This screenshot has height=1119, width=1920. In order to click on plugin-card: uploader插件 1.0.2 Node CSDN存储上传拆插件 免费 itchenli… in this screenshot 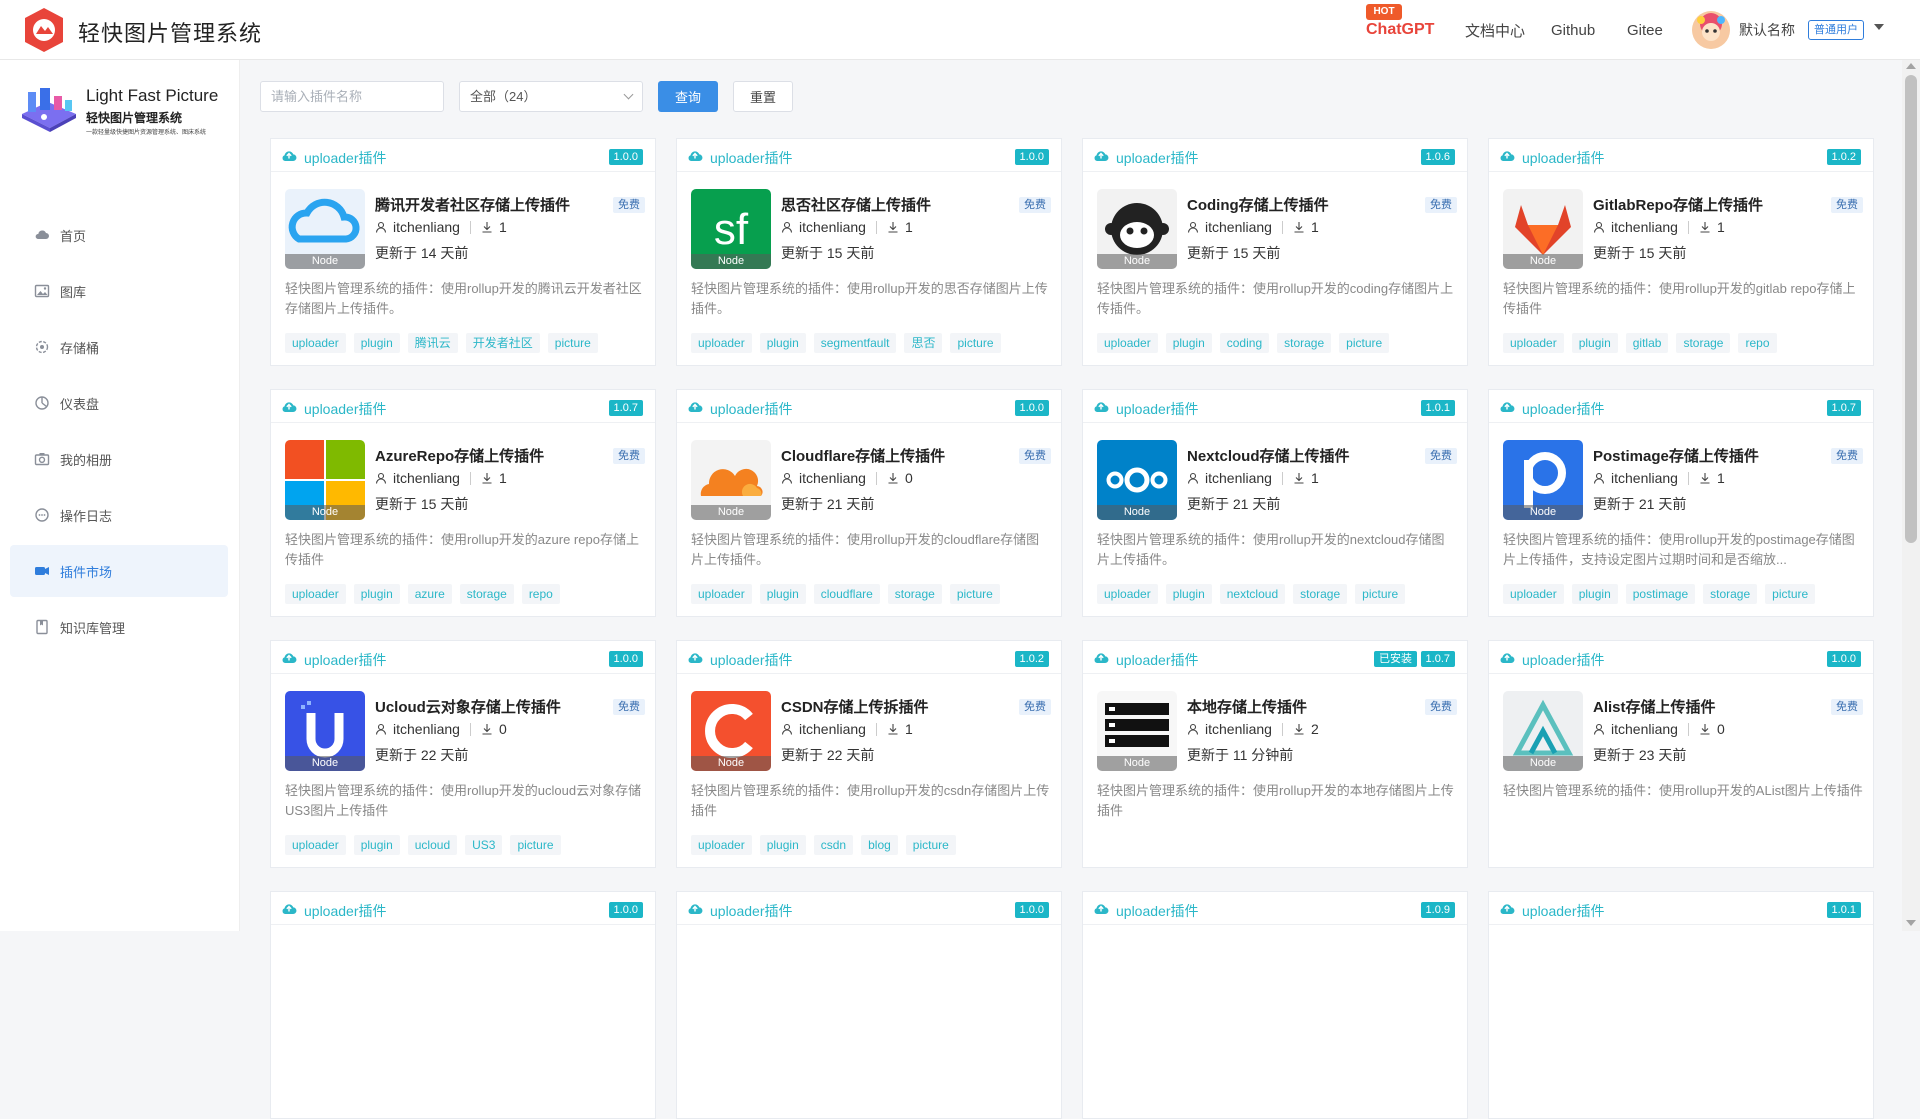, I will do `click(869, 754)`.